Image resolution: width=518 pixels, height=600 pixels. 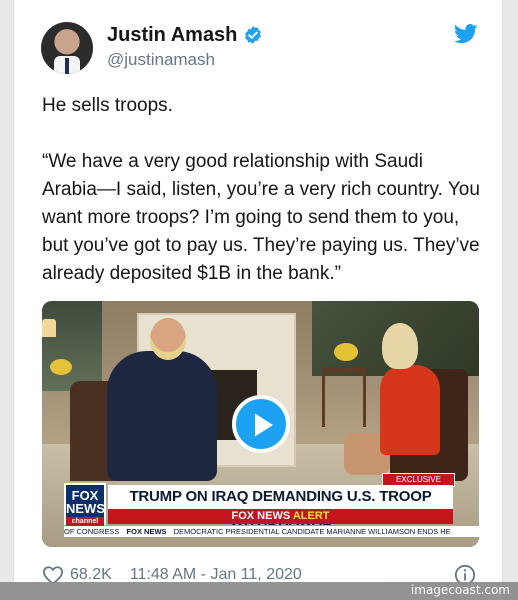 What do you see at coordinates (146, 531) in the screenshot?
I see `ticker-brand: FOX NEWS` at bounding box center [146, 531].